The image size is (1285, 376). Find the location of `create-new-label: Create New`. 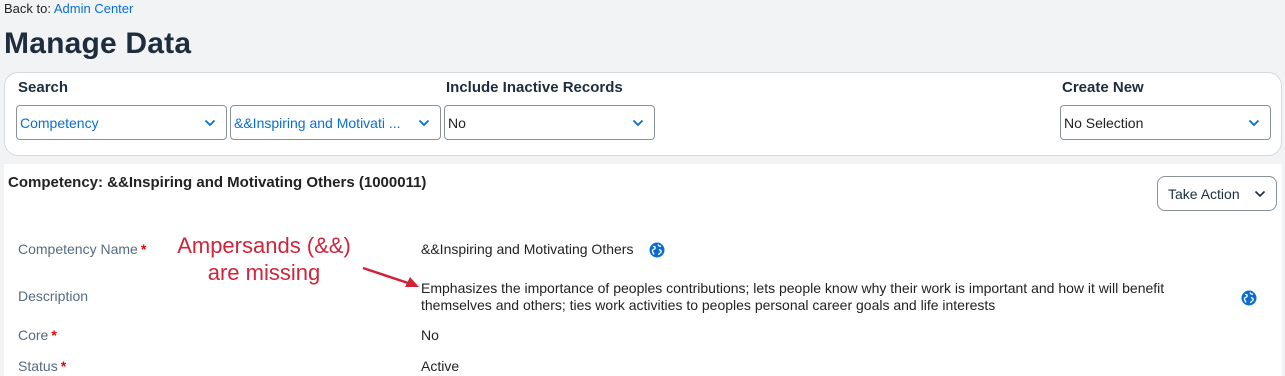

create-new-label: Create New is located at coordinates (1103, 87).